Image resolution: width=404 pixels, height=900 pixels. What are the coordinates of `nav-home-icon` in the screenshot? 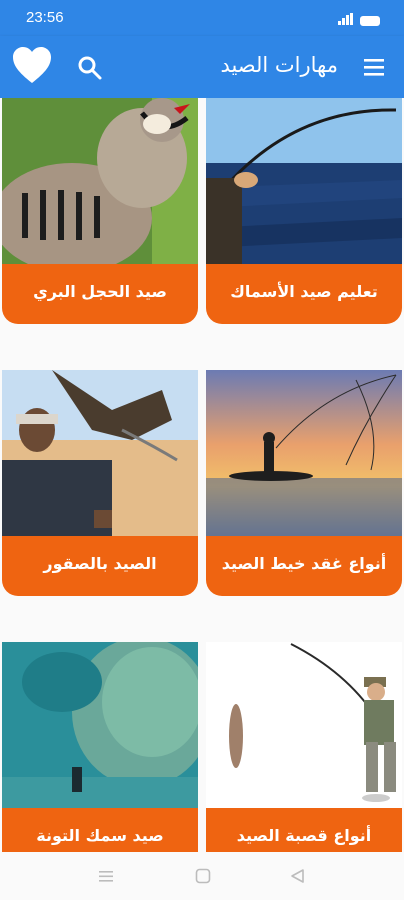 It's located at (203, 876).